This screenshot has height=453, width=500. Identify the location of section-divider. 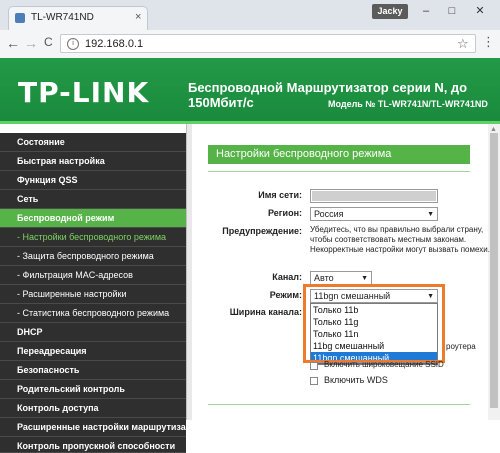
(339, 171).